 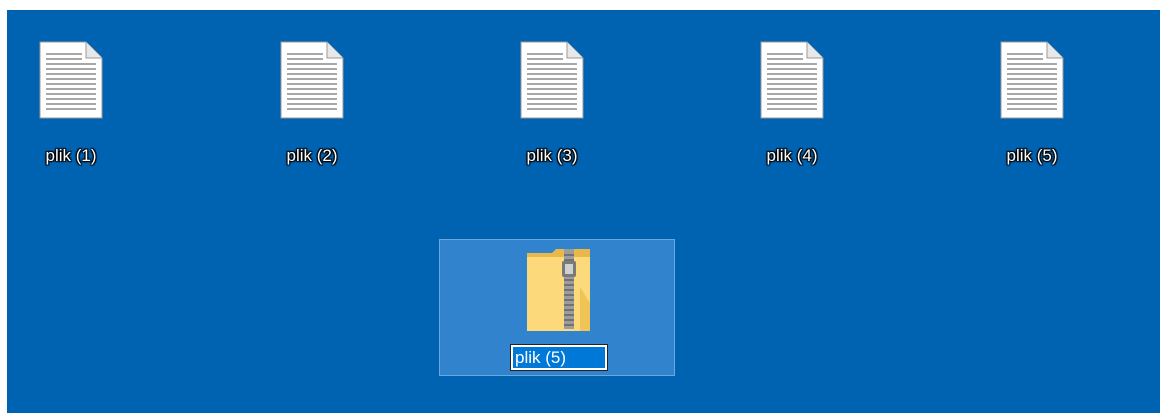 What do you see at coordinates (792, 155) in the screenshot?
I see `desktop-icon-label: plik (4)` at bounding box center [792, 155].